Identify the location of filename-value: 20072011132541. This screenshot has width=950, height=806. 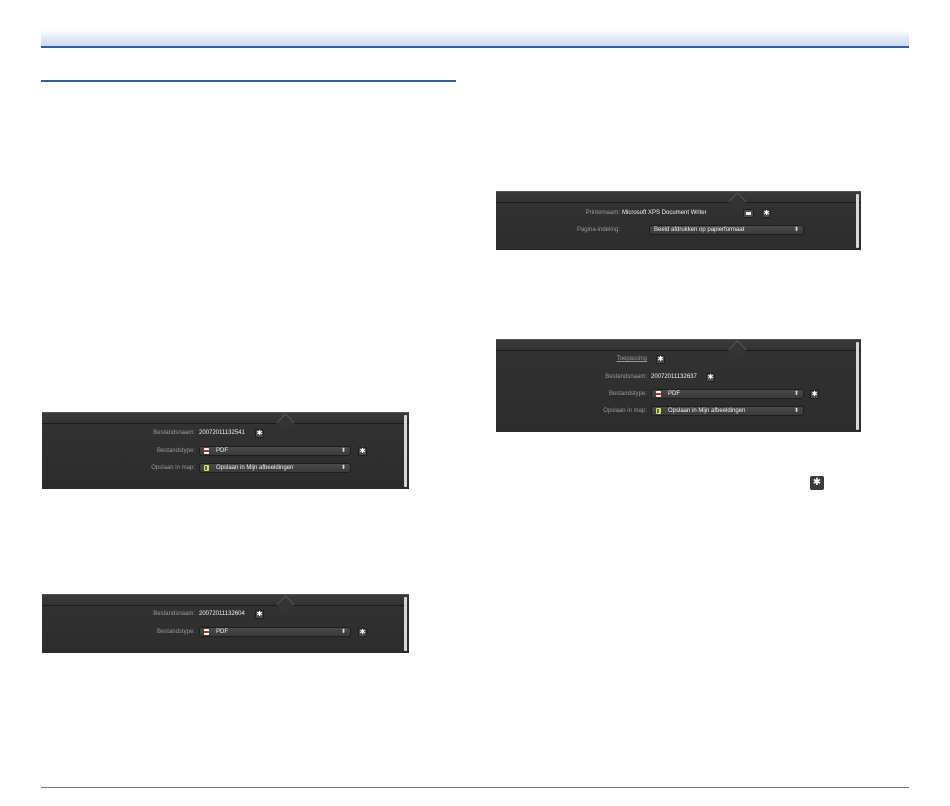
(222, 433).